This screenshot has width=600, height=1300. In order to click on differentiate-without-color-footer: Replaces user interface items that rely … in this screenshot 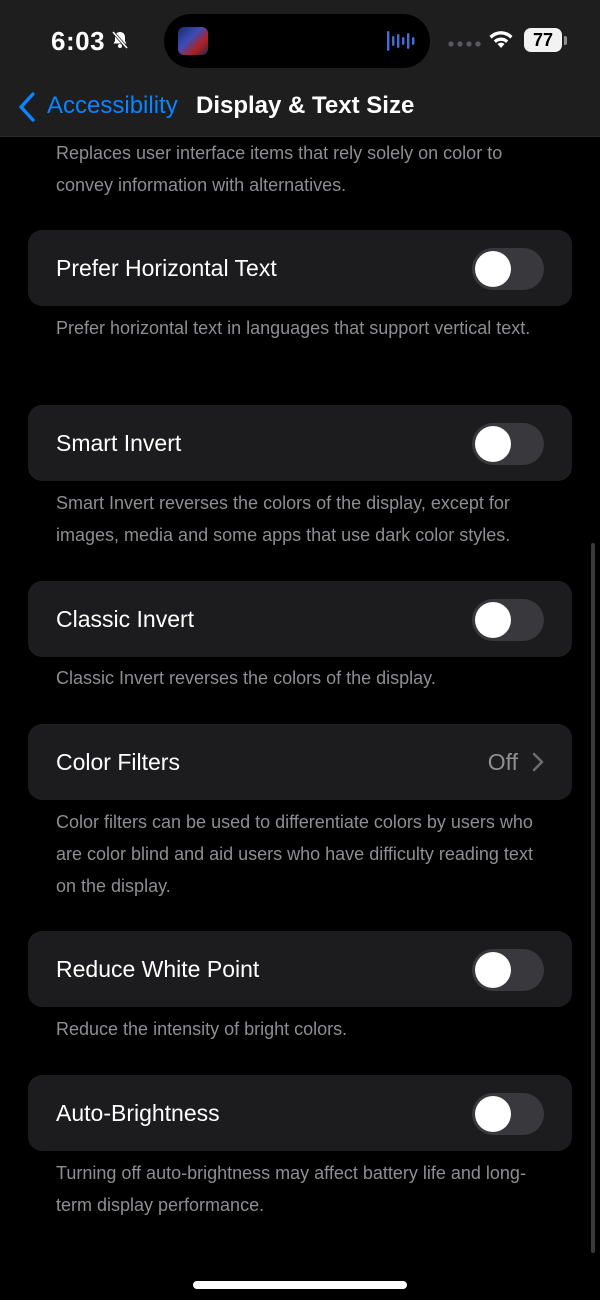, I will do `click(279, 169)`.